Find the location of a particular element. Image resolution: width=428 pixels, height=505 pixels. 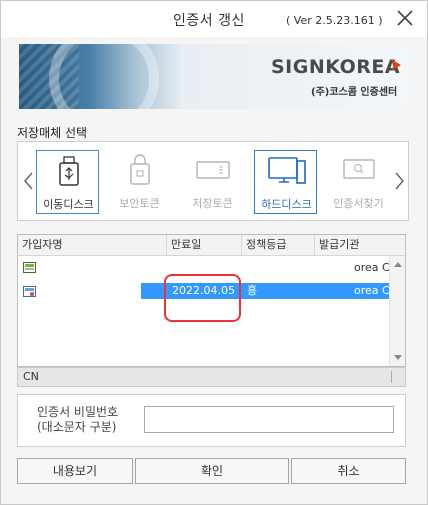

banner-ring is located at coordinates (104, 76).